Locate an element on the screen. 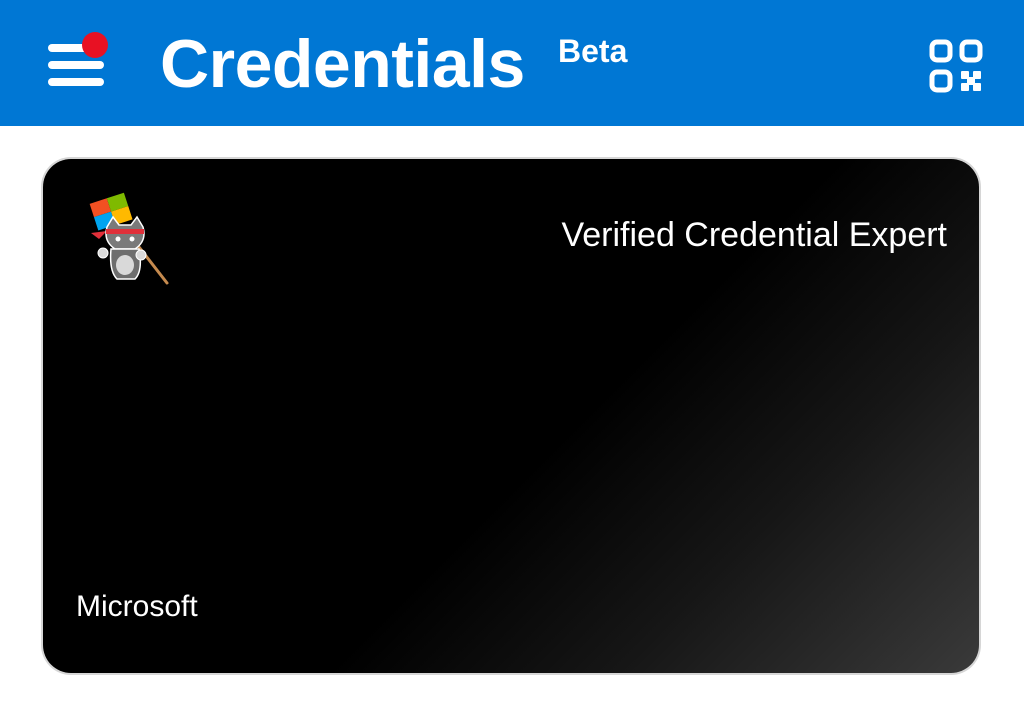  menu-bar-middle is located at coordinates (76, 65).